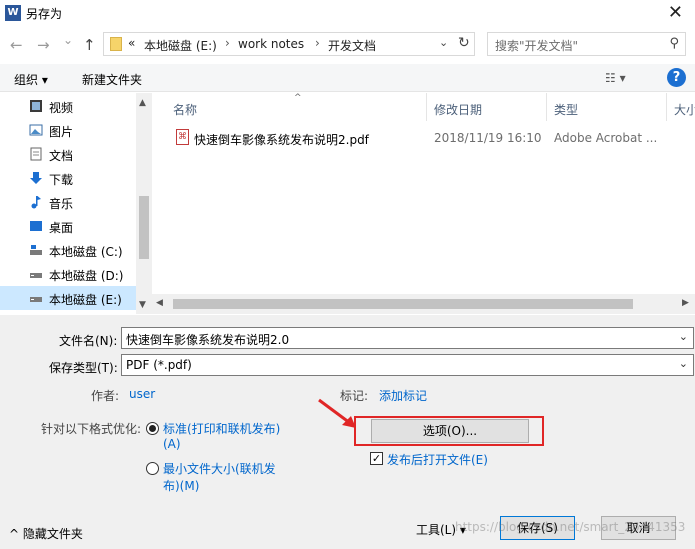 Image resolution: width=695 pixels, height=549 pixels. I want to click on title-bar: W 另存为 ✕, so click(347, 13).